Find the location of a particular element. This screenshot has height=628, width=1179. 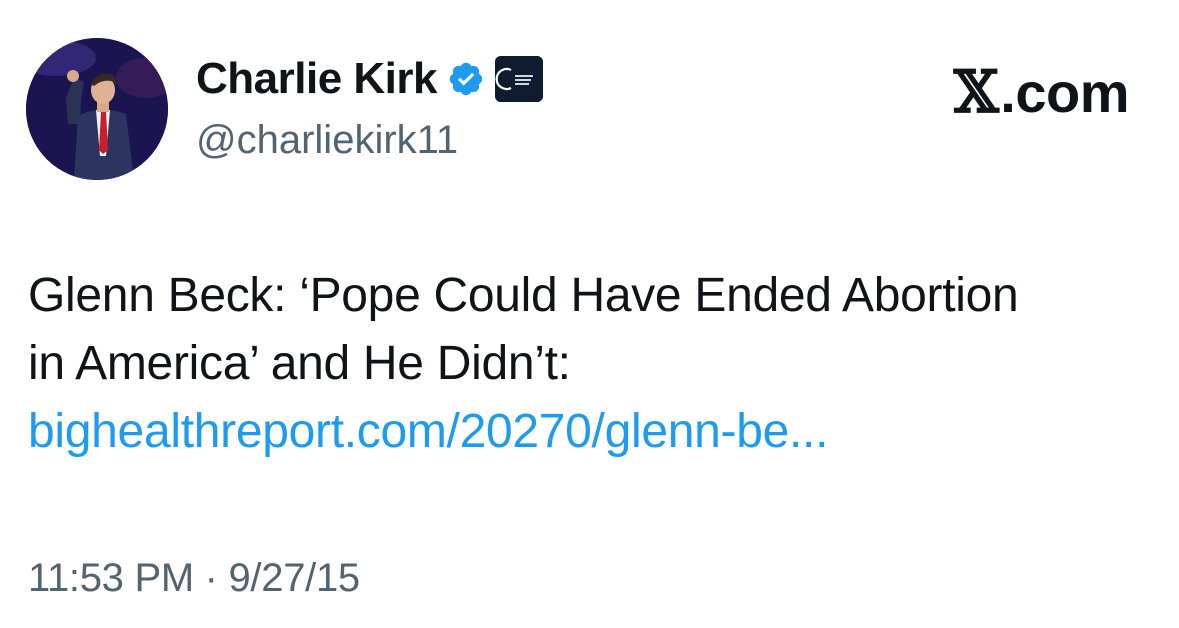

tweet-text-line-2: in America’ and He Didn’t: is located at coordinates (299, 363).